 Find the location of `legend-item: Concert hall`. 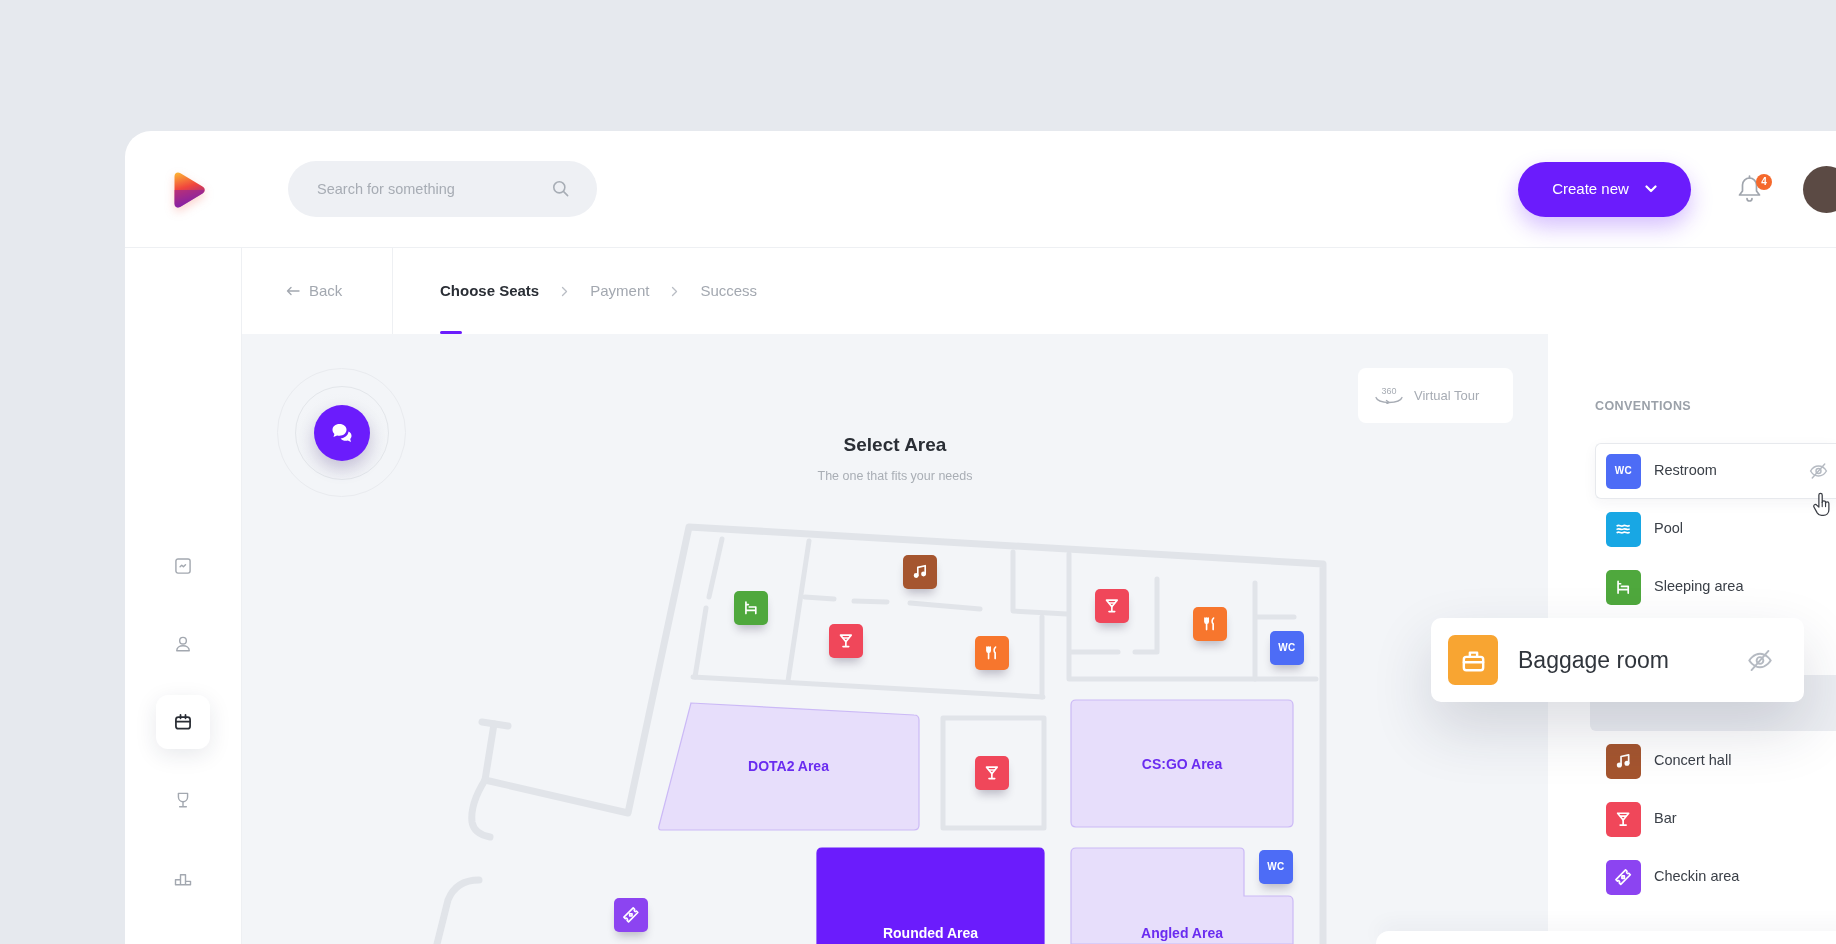

legend-item: Concert hall is located at coordinates (1715, 761).